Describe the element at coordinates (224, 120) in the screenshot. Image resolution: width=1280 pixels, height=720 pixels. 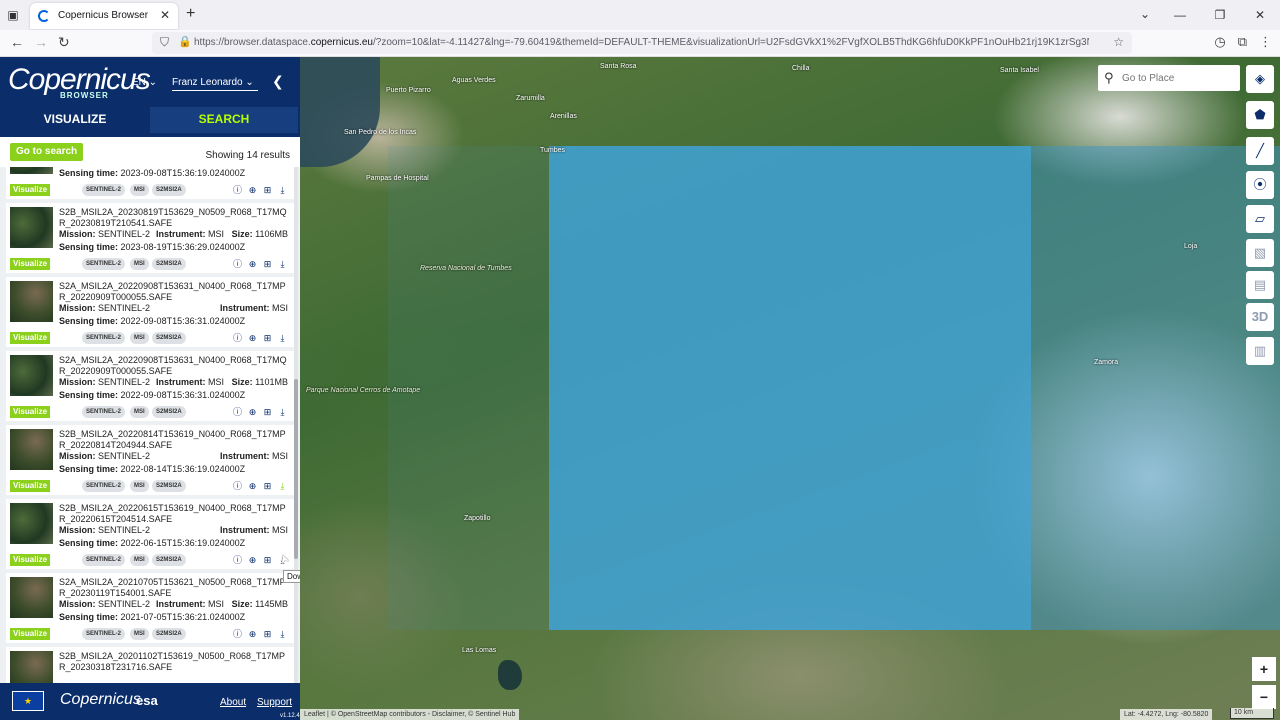
I see `tab-search: SEARCH` at that location.